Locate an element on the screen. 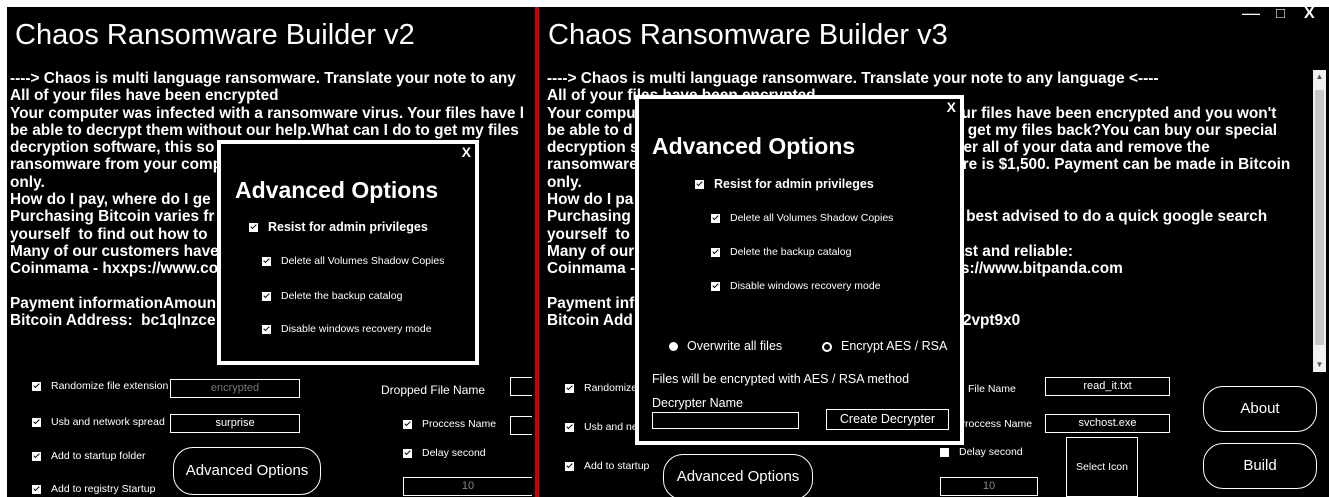 The width and height of the screenshot is (1329, 497). randomize-extension-checkbox: Randomize is located at coordinates (601, 388).